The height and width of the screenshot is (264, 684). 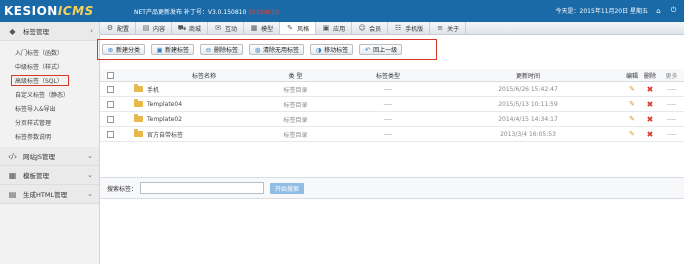 What do you see at coordinates (392, 89) in the screenshot?
I see `table-row: 手机 标签目录 ---- 2015/6/26 15:42:47 ✎ ✖ ----` at bounding box center [392, 89].